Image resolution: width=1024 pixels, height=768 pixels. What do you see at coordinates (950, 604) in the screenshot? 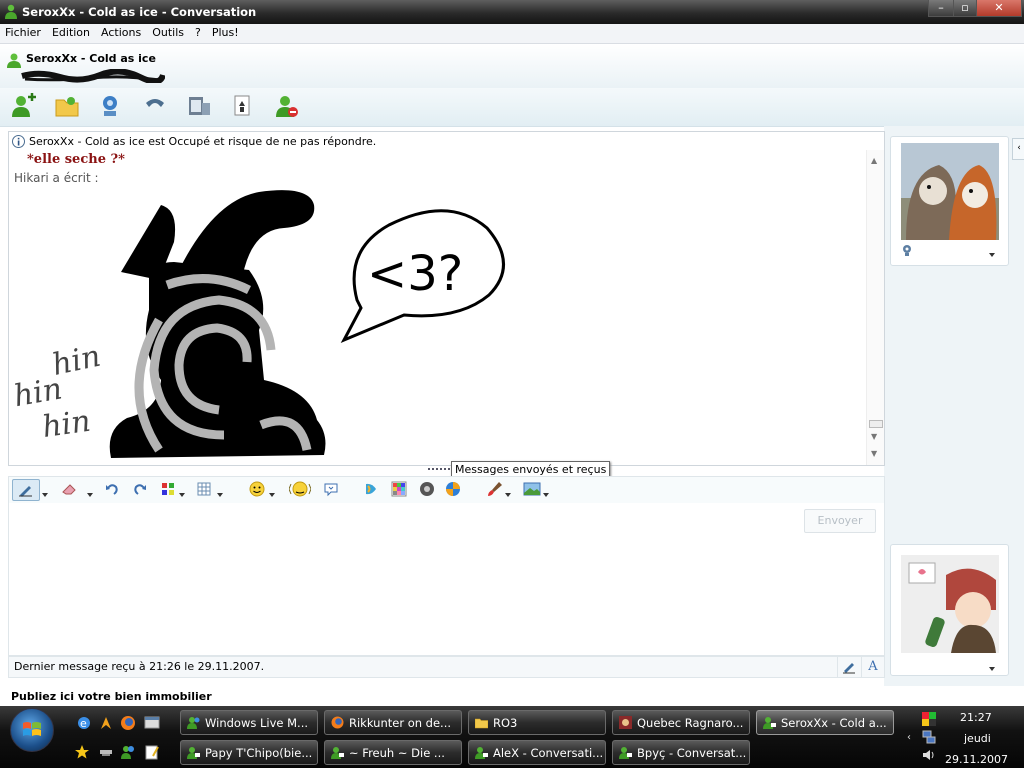
I see `my-display-picture` at bounding box center [950, 604].